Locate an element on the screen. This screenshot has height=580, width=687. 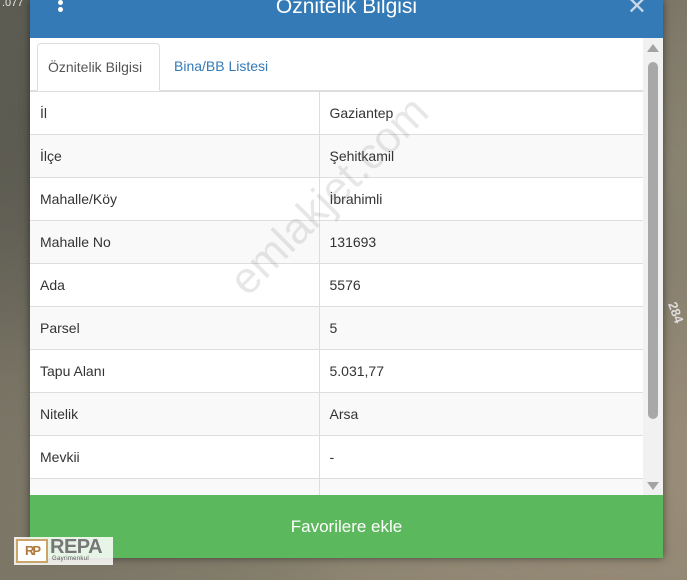
modal-header: Öznitelik Bilgisi ✕ is located at coordinates (346, 19).